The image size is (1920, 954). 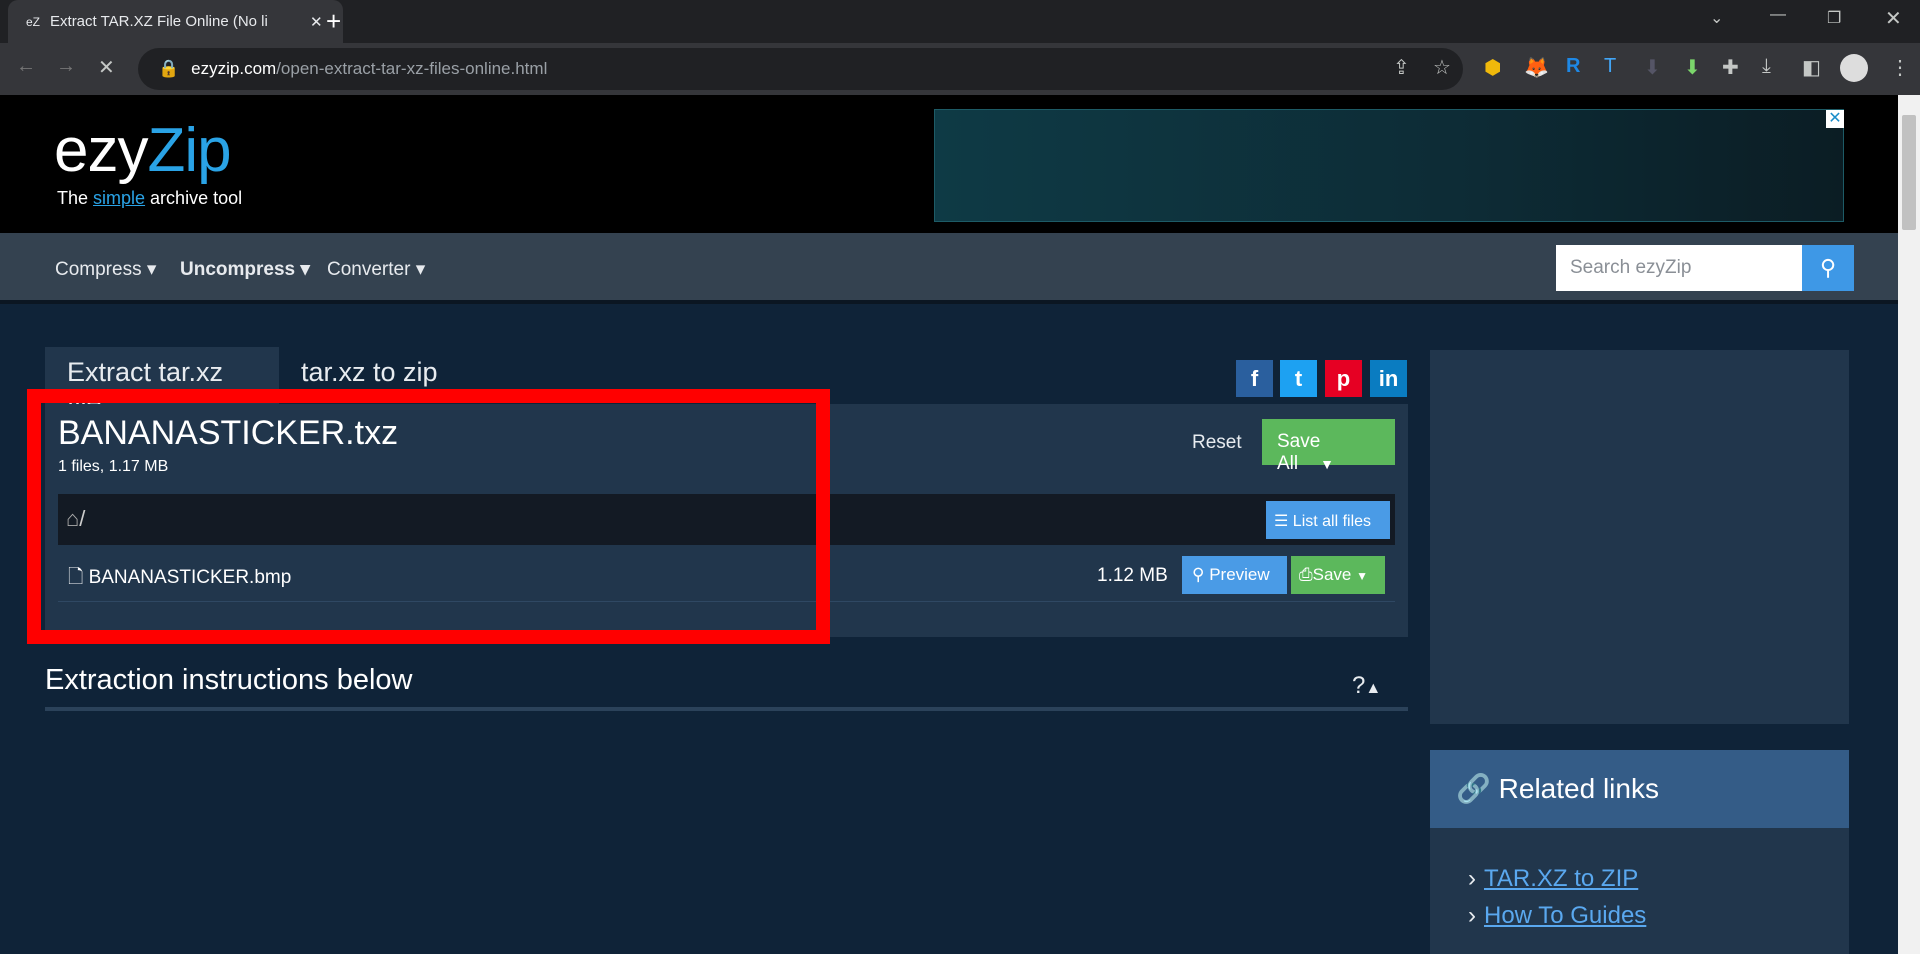 I want to click on downloads-icon: ⤓, so click(x=1766, y=66).